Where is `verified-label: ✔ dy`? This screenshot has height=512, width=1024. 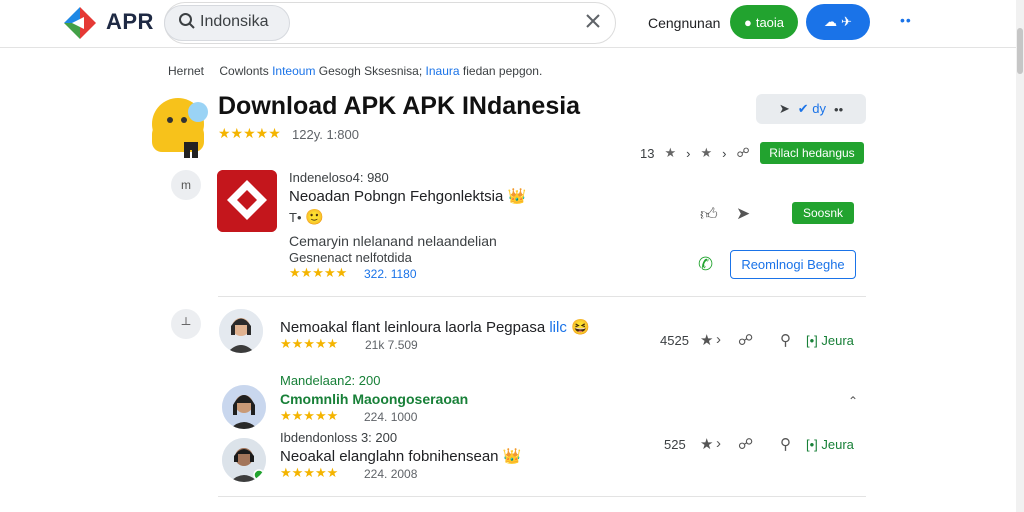 verified-label: ✔ dy is located at coordinates (812, 108).